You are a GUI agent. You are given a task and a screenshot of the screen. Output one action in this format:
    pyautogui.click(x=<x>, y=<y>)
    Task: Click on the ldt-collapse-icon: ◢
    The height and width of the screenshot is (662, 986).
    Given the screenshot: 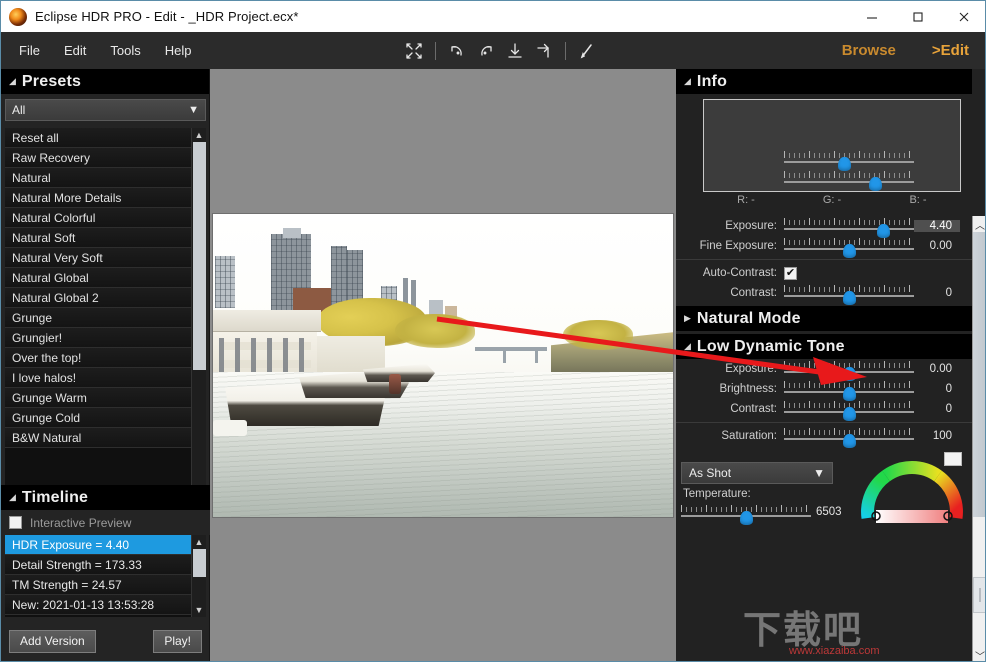 What is the action you would take?
    pyautogui.click(x=687, y=346)
    